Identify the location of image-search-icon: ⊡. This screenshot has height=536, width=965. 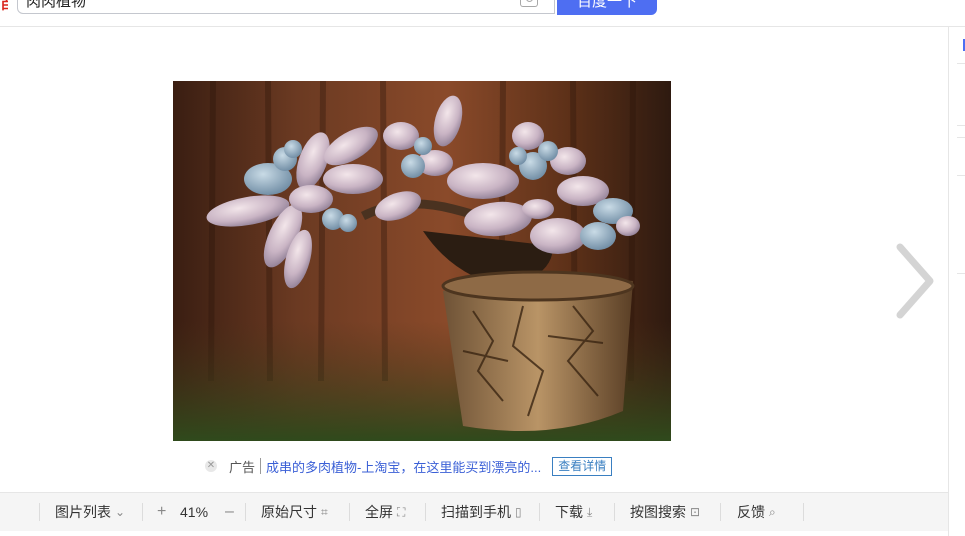
(695, 512).